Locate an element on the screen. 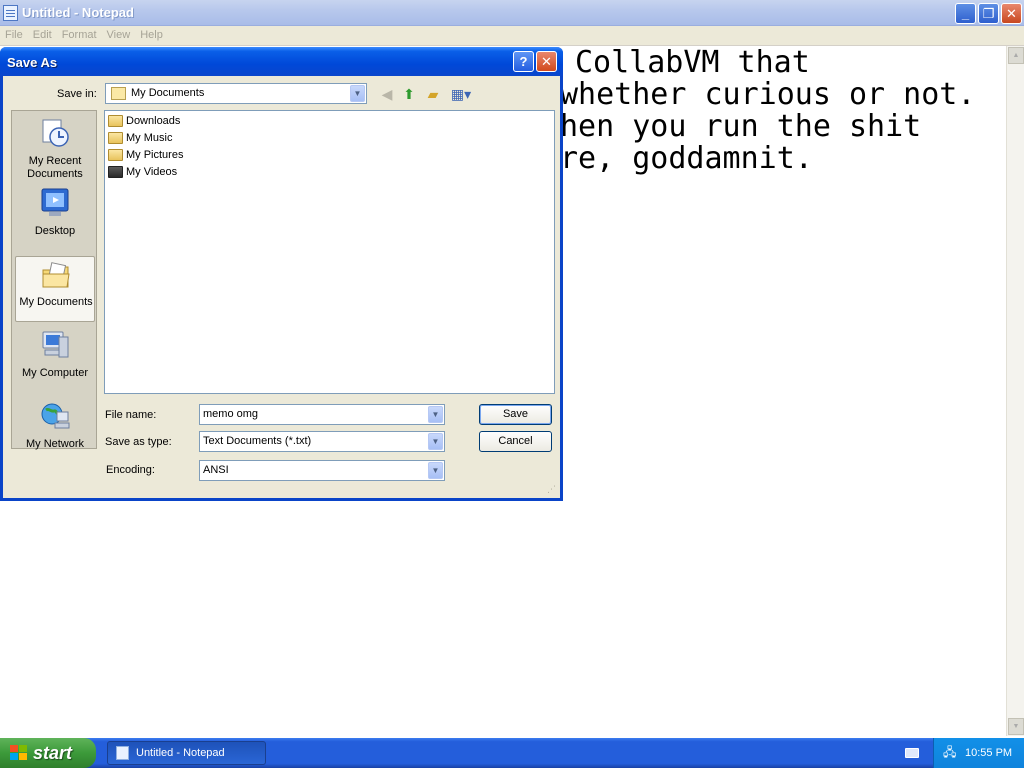  back-icon: ◀ is located at coordinates (387, 94).